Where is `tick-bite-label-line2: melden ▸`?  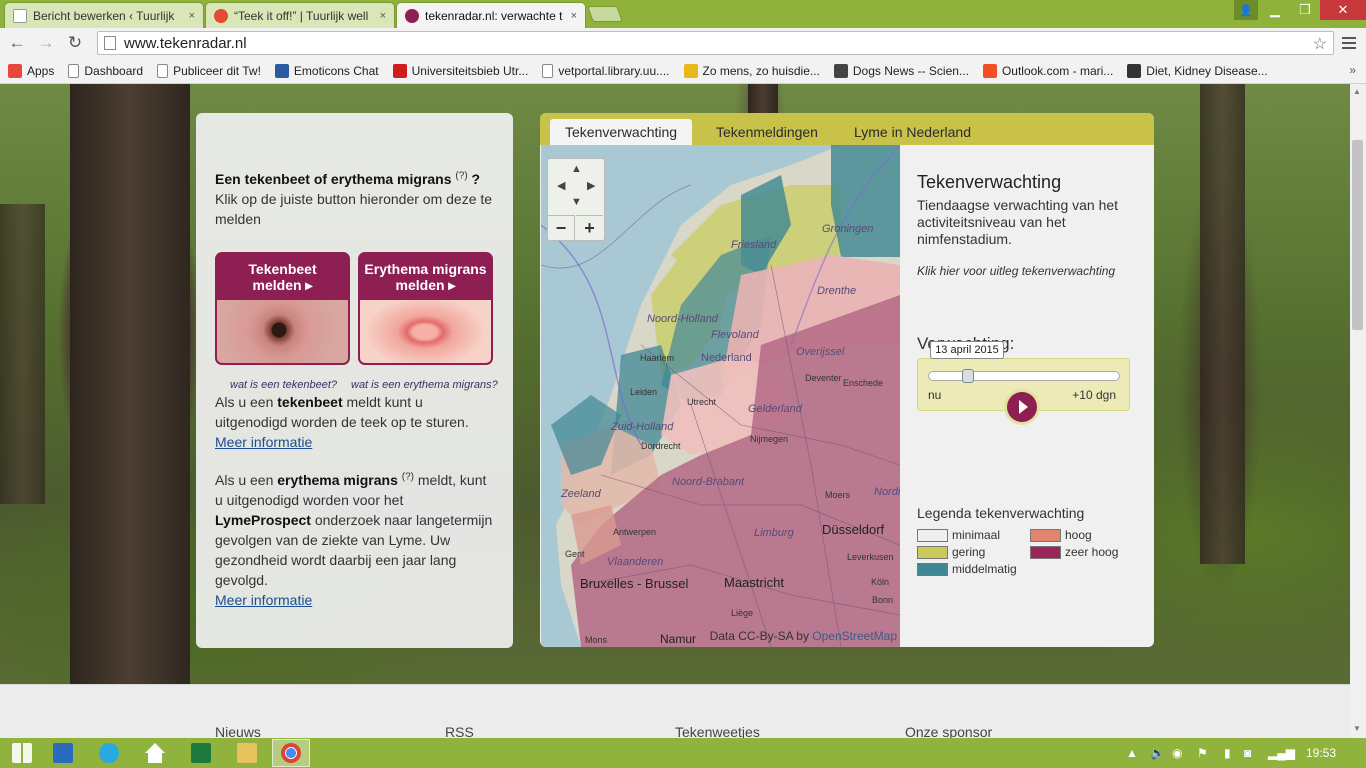 tick-bite-label-line2: melden ▸ is located at coordinates (282, 285).